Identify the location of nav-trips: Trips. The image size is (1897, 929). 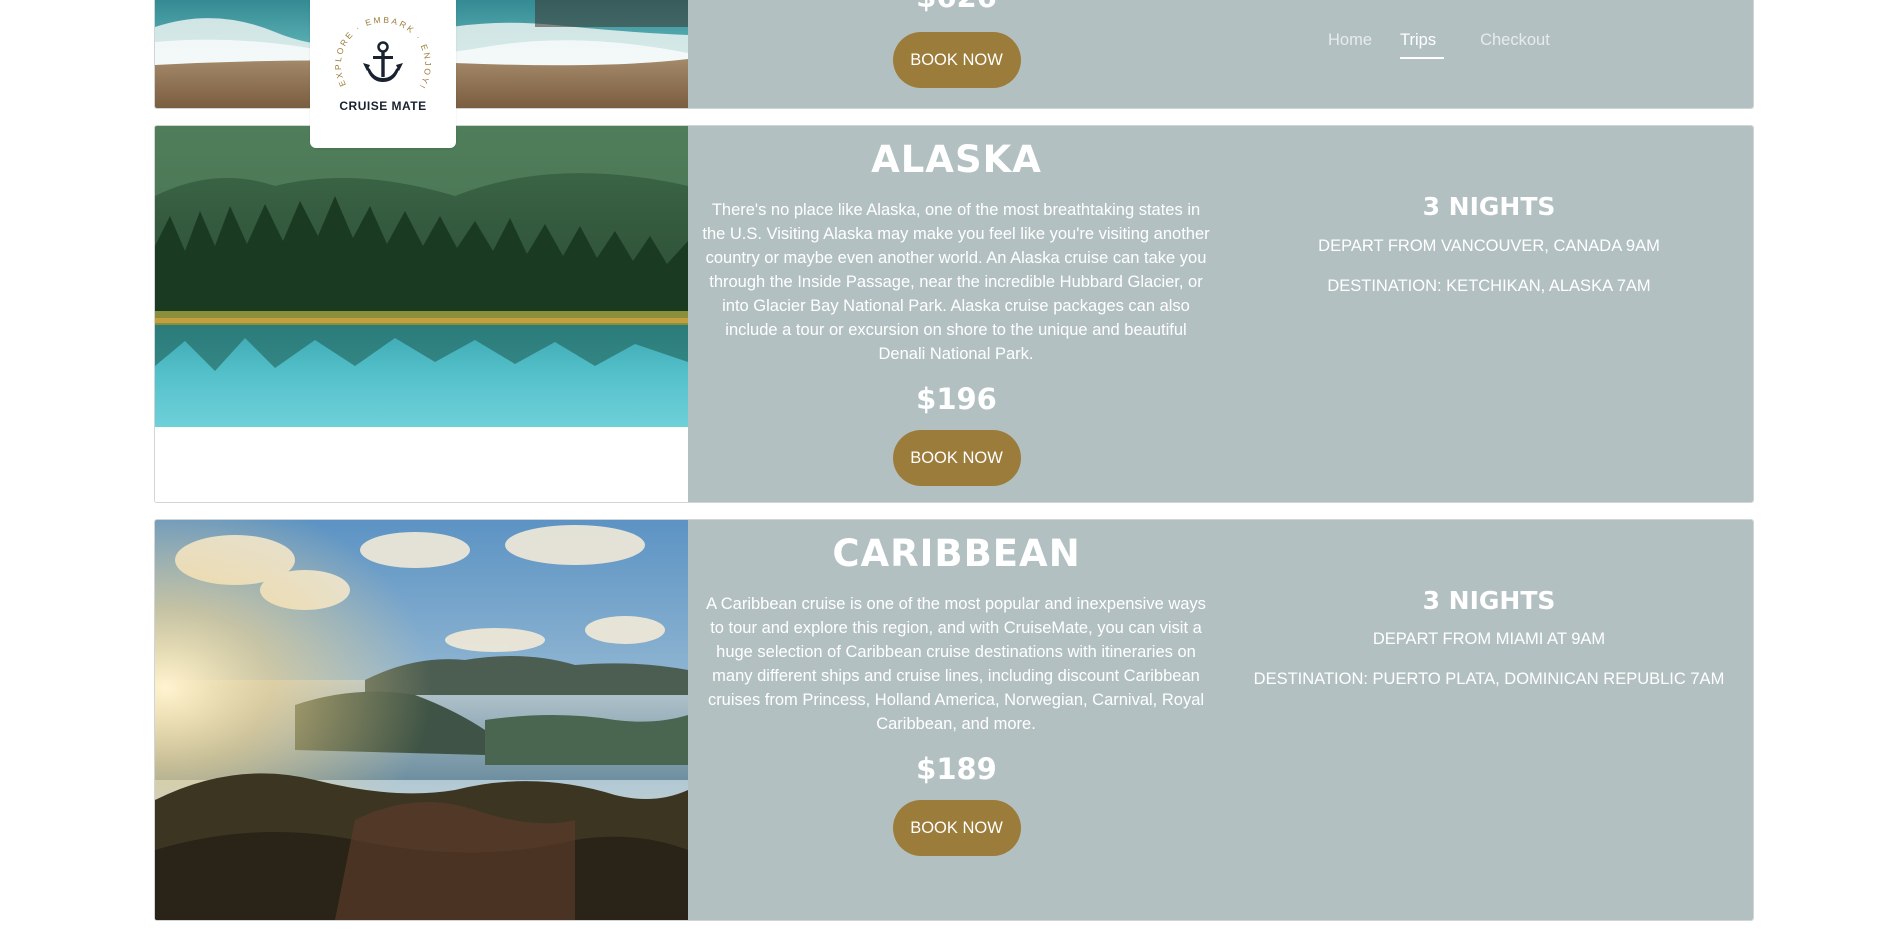
(1422, 45).